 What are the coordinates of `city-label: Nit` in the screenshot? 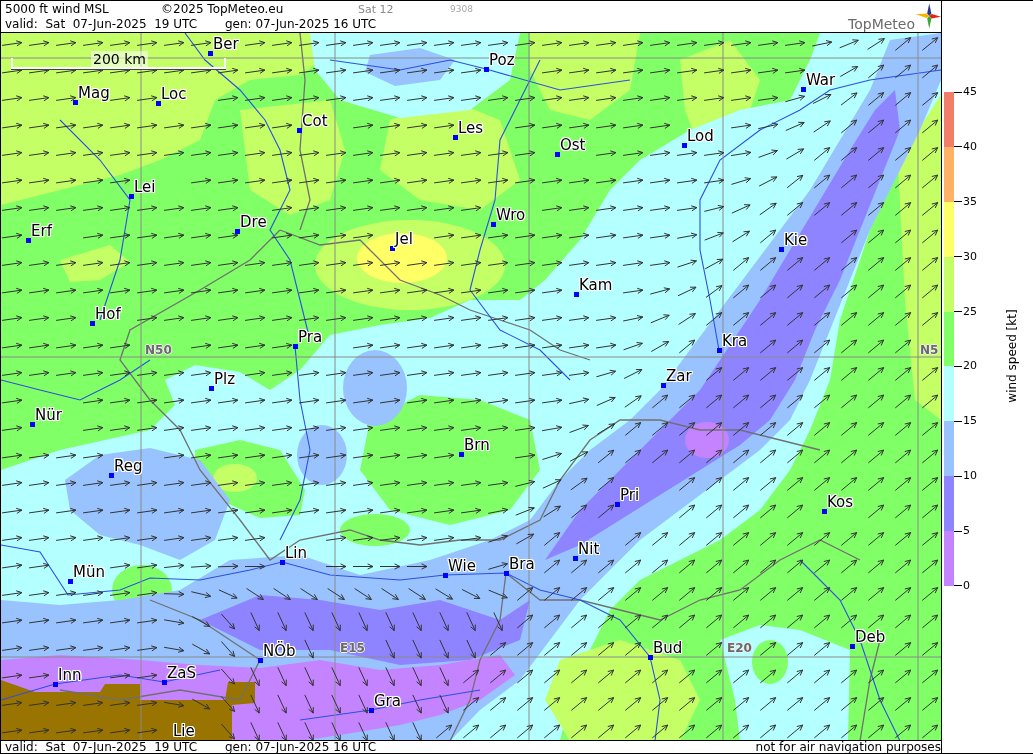 It's located at (589, 549).